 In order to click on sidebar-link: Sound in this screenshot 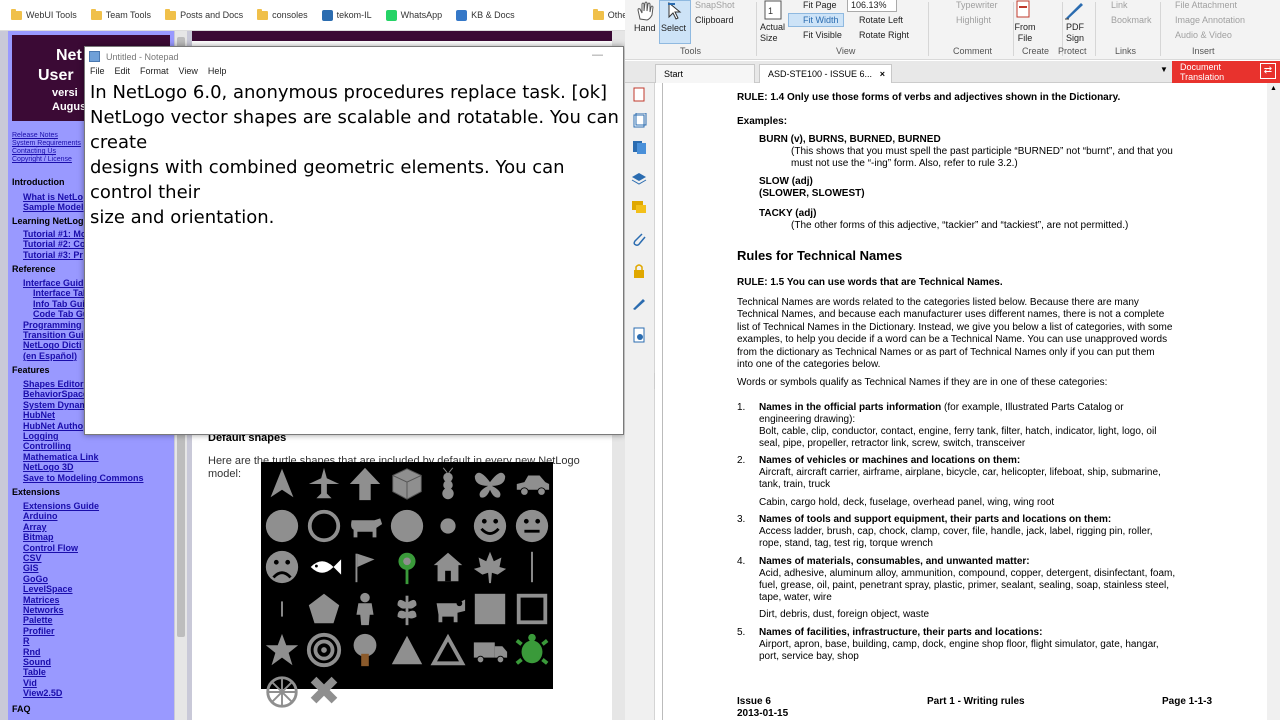, I will do `click(37, 662)`.